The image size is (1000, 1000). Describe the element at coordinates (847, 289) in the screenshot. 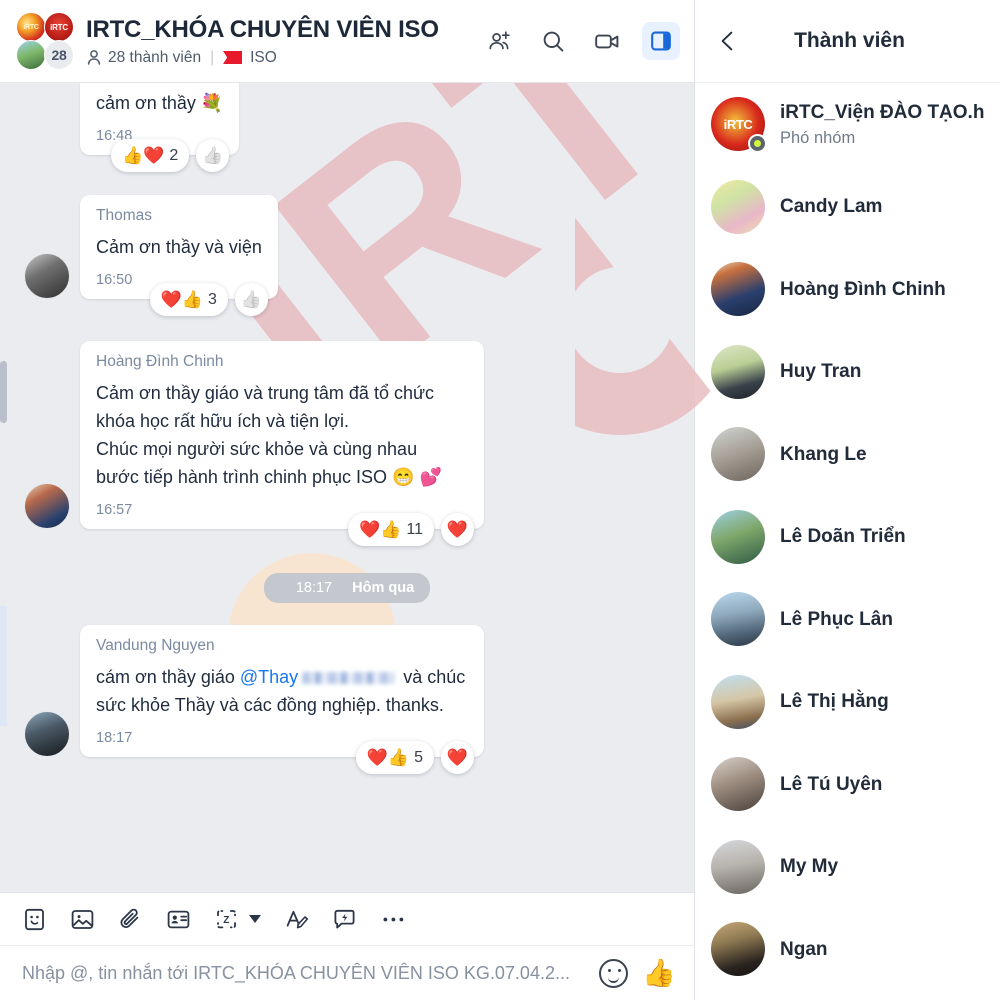

I see `member-row: Hoàng Đình Chinh` at that location.